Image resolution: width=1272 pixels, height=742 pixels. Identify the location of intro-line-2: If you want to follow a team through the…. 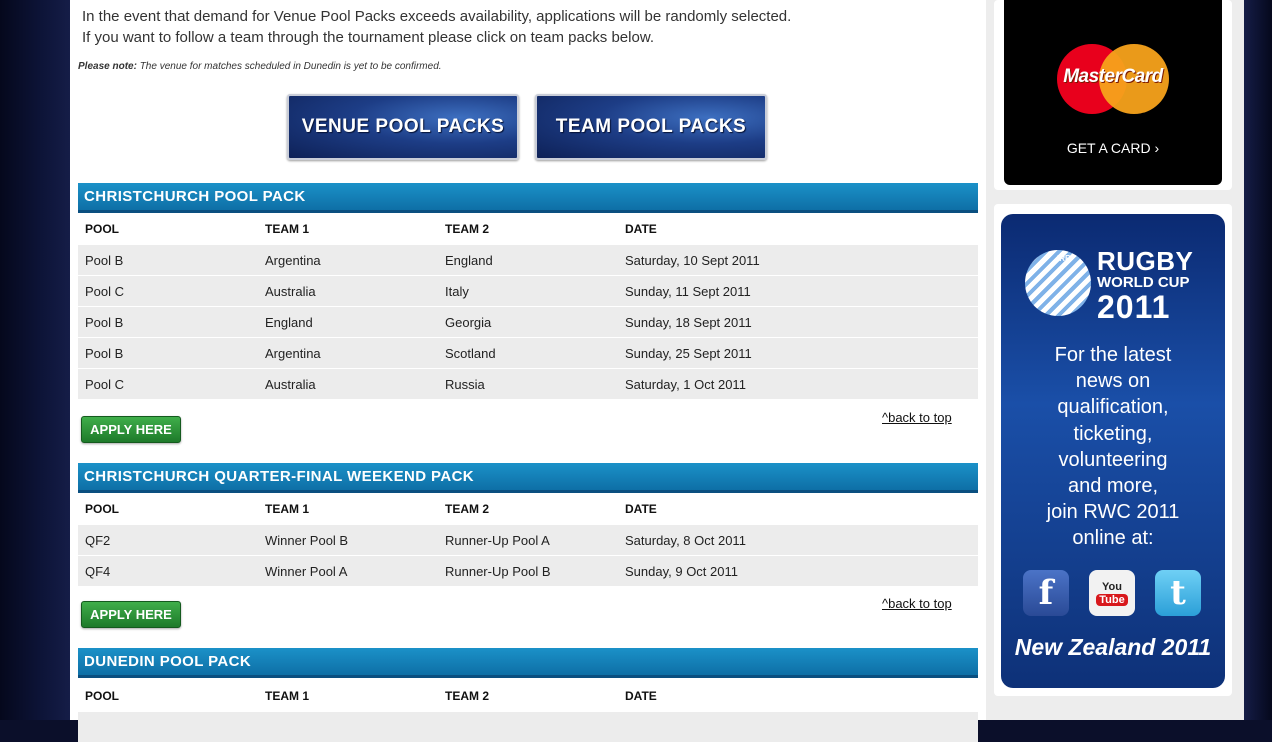
(436, 37).